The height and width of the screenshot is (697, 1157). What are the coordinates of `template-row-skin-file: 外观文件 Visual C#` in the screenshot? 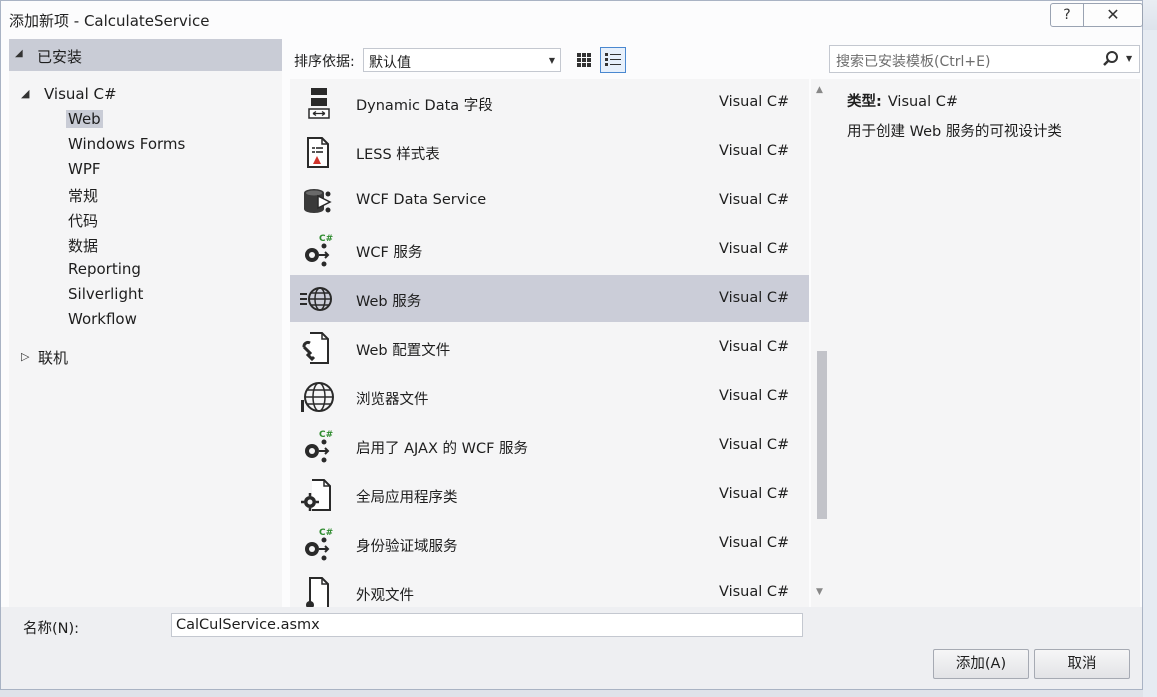 It's located at (549, 588).